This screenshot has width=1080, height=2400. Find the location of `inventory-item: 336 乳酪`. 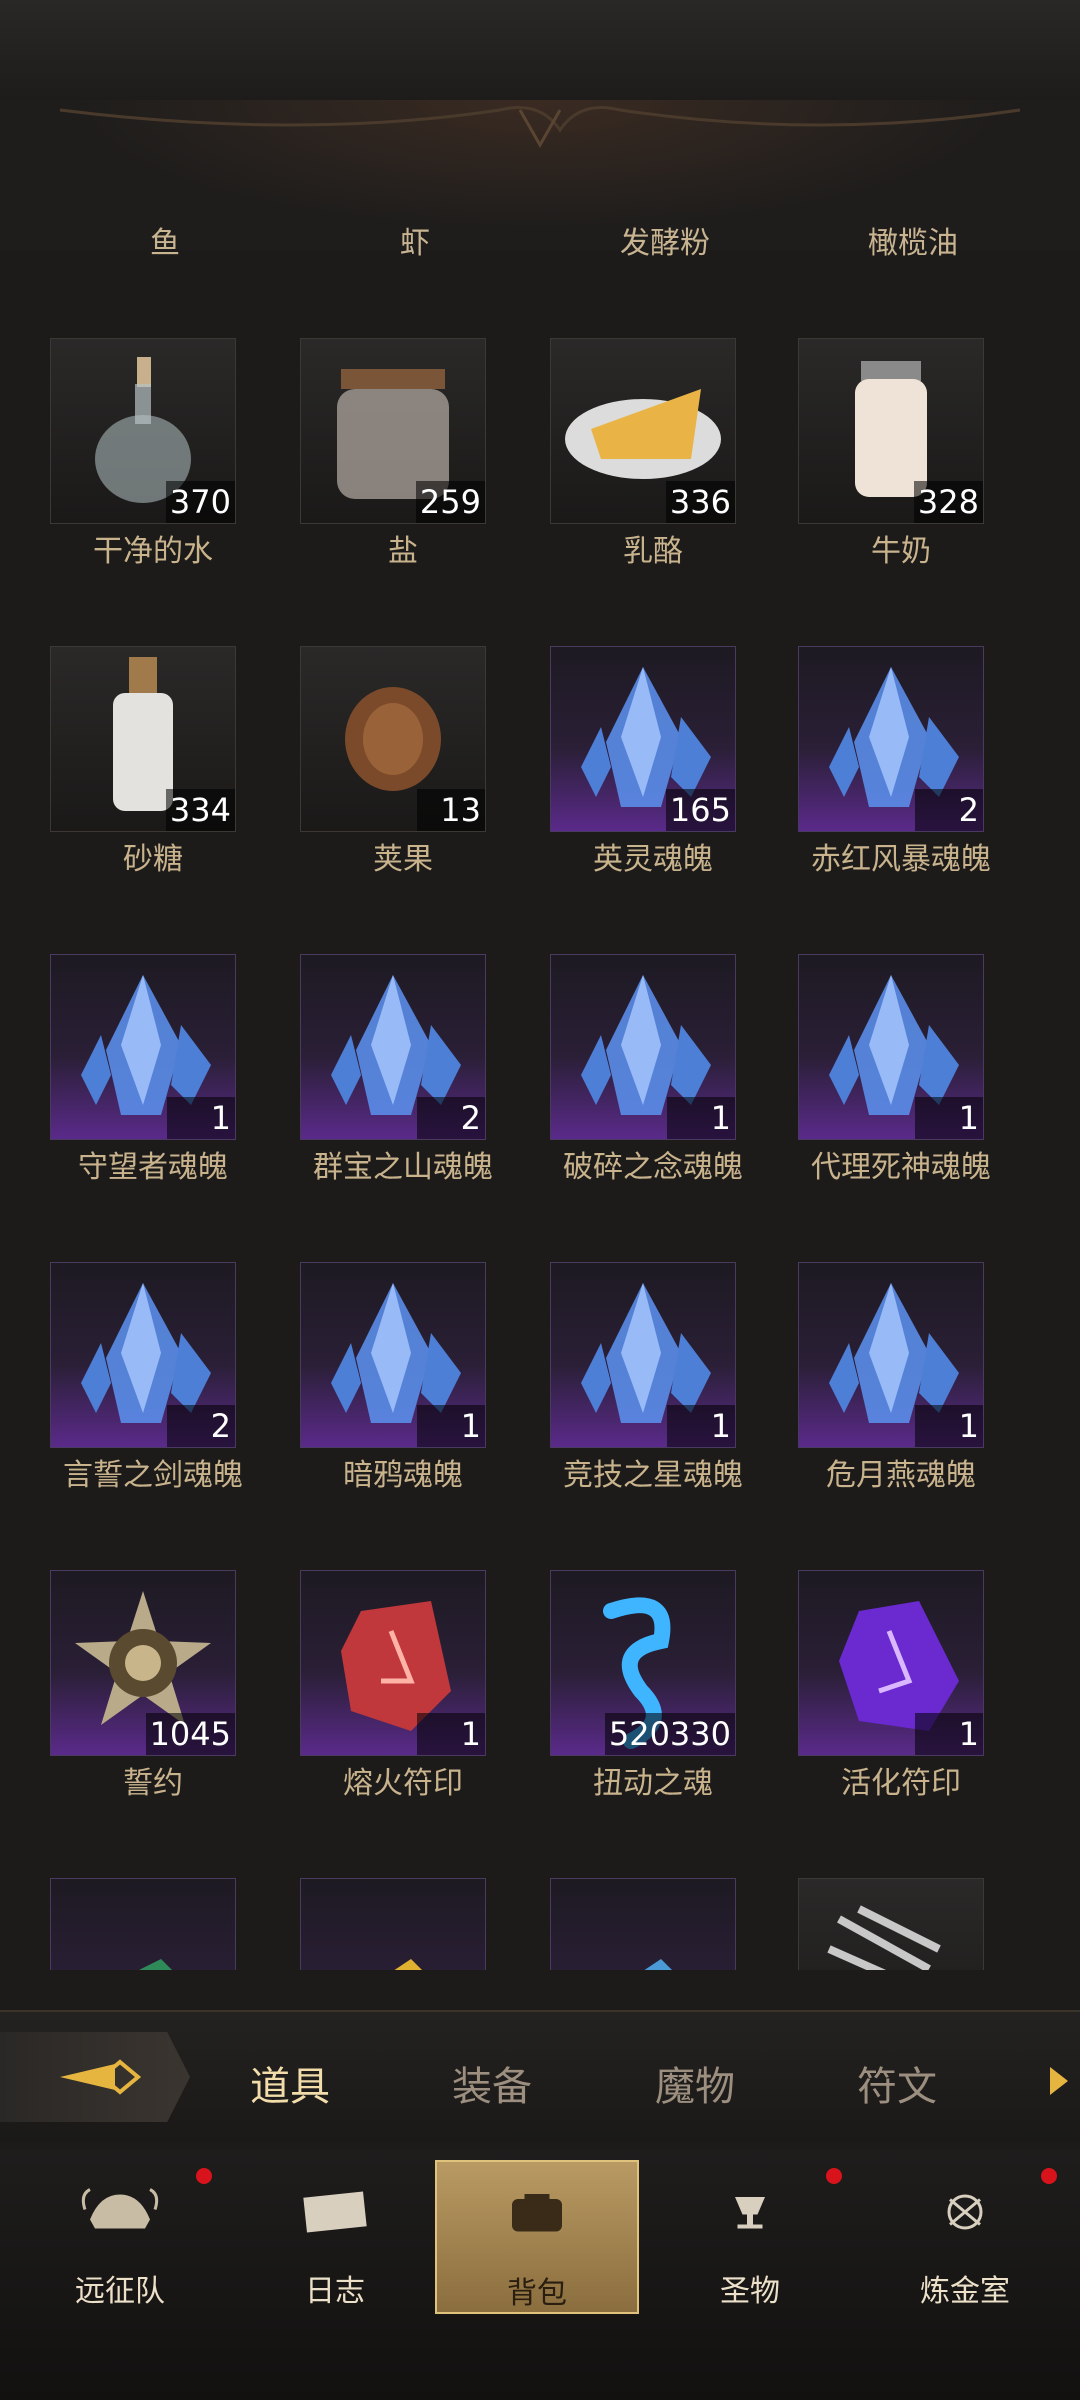

inventory-item: 336 乳酪 is located at coordinates (653, 460).